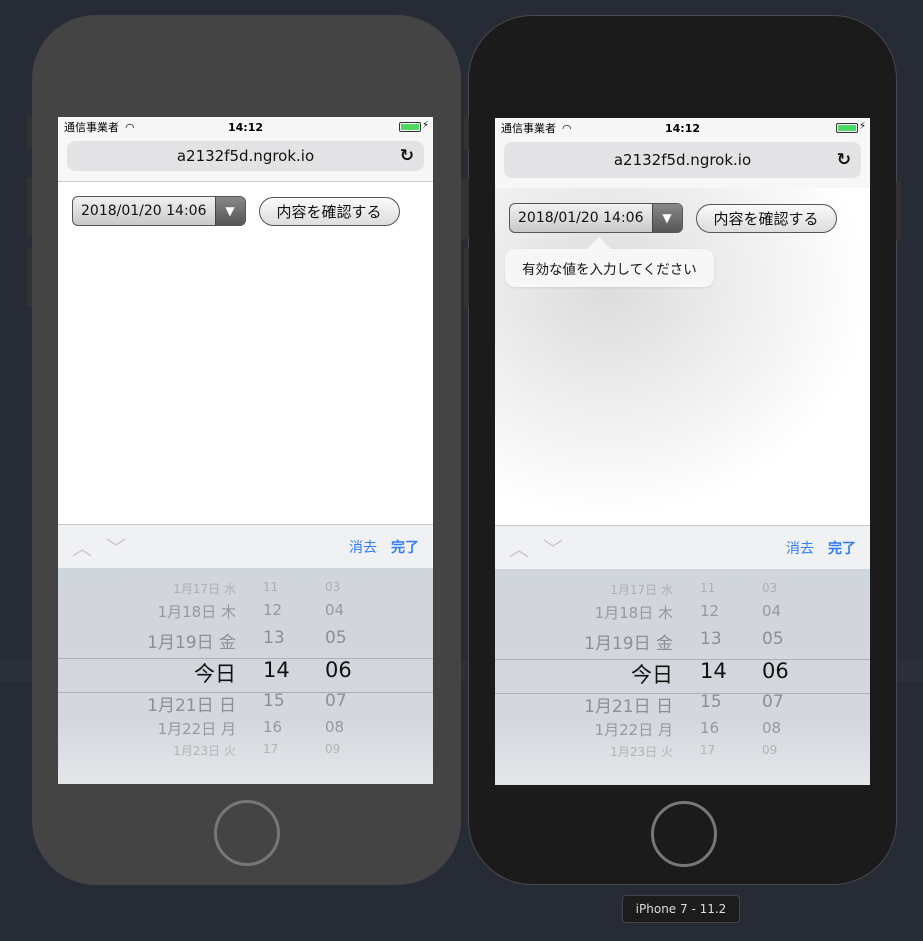 This screenshot has height=941, width=923. What do you see at coordinates (681, 909) in the screenshot?
I see `device-label: iPhone 7 - 11.2` at bounding box center [681, 909].